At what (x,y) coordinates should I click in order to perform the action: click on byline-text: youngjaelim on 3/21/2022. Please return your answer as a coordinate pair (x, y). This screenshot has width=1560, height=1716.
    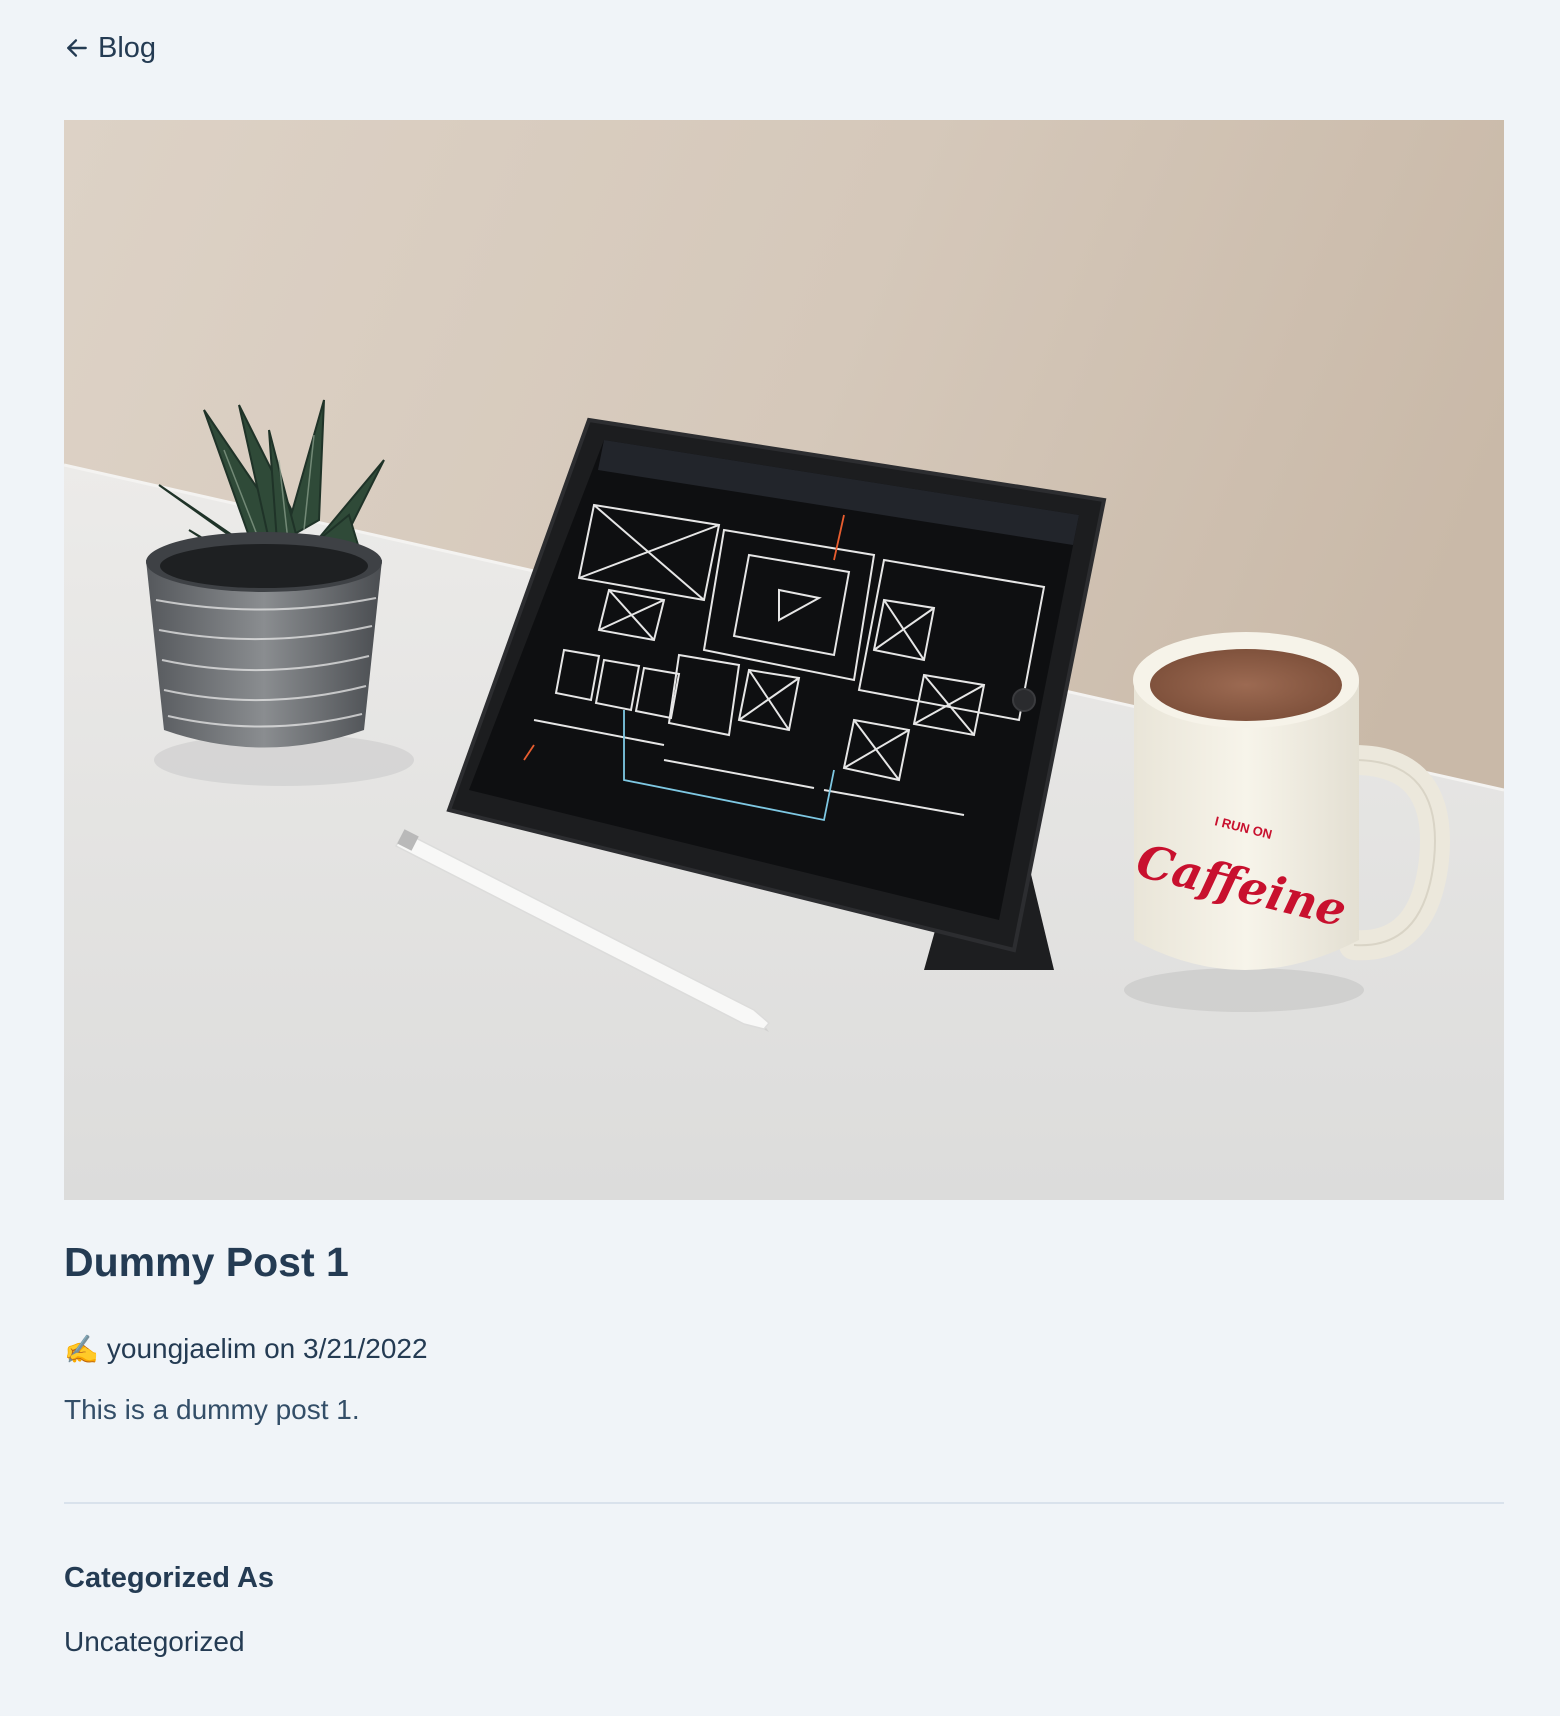
    Looking at the image, I should click on (267, 1348).